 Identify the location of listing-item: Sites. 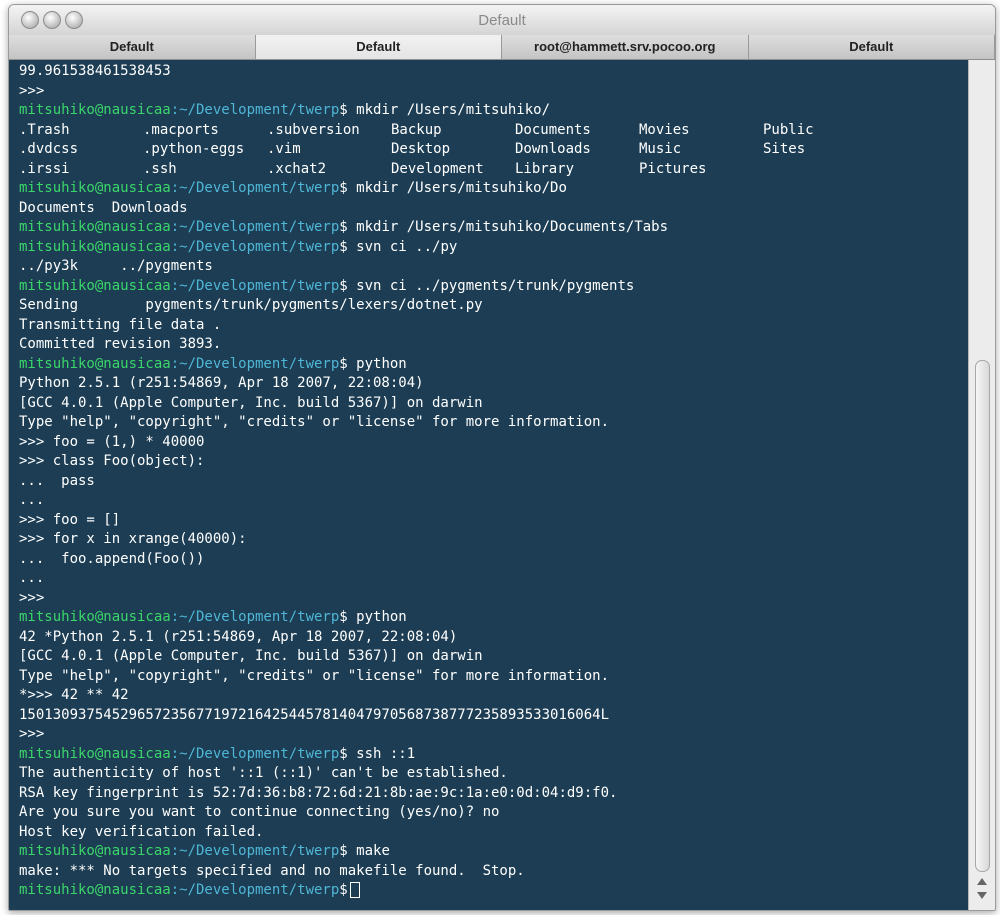
(784, 149).